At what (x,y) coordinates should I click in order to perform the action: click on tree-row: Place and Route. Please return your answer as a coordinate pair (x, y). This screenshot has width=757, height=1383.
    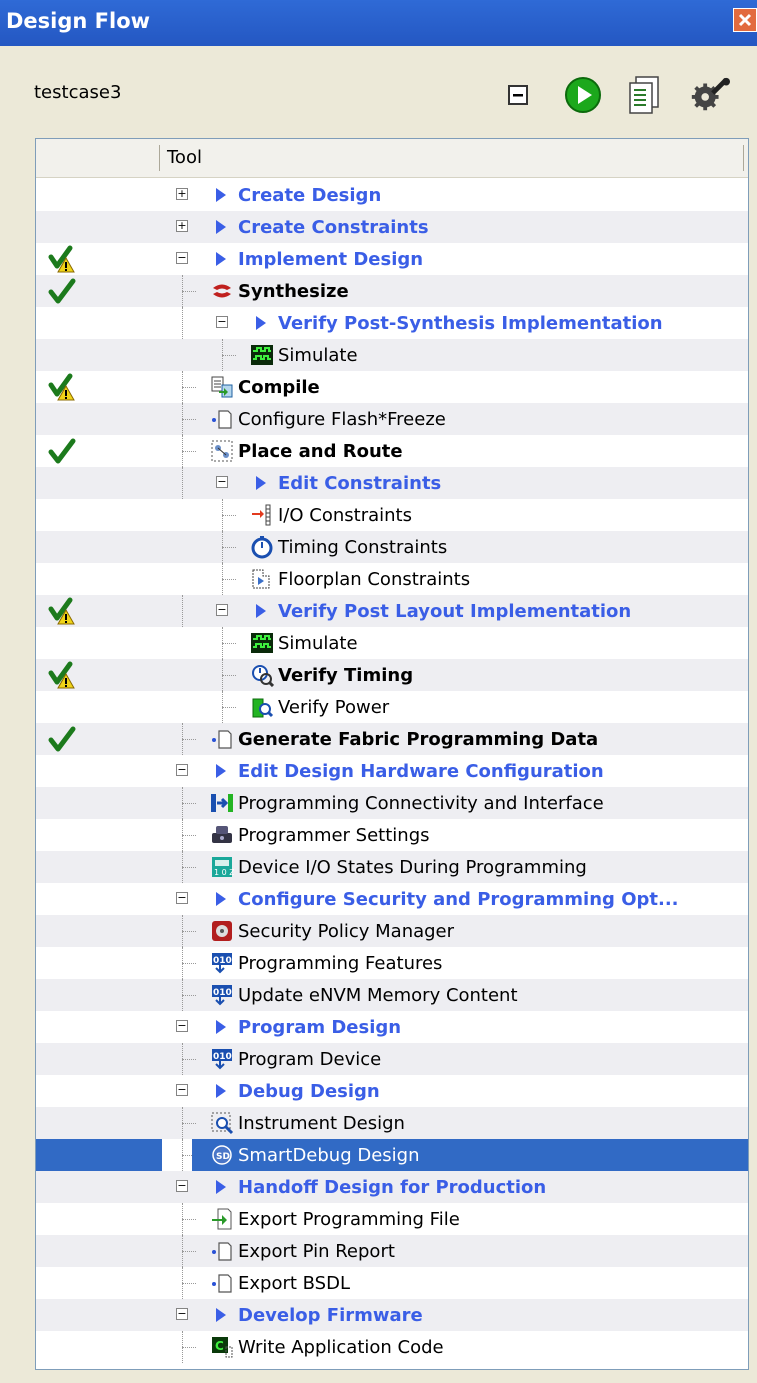
    Looking at the image, I should click on (392, 451).